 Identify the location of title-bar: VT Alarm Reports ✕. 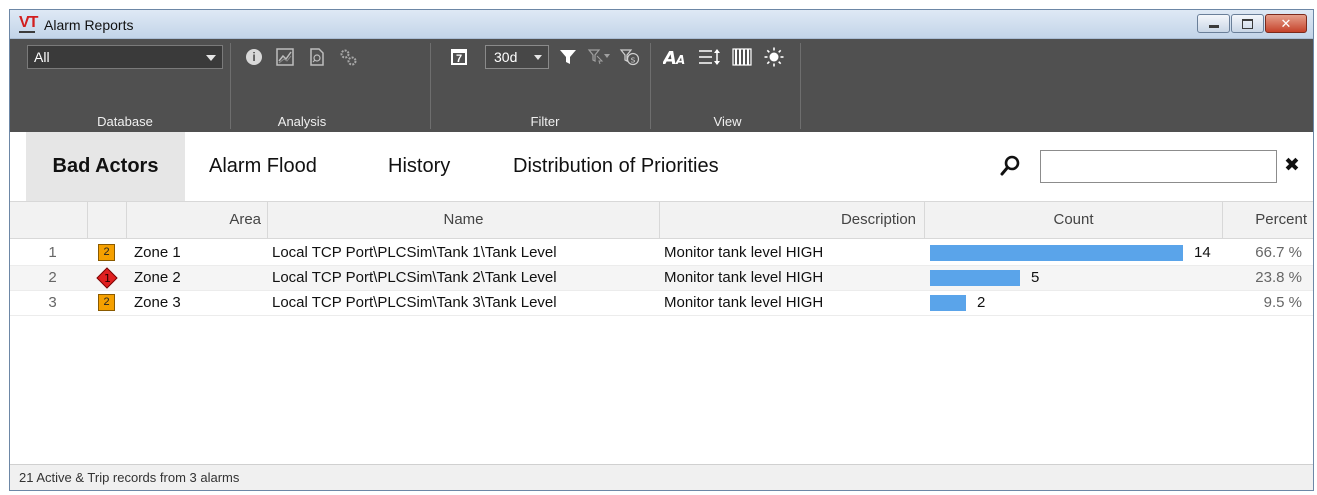
(661, 24).